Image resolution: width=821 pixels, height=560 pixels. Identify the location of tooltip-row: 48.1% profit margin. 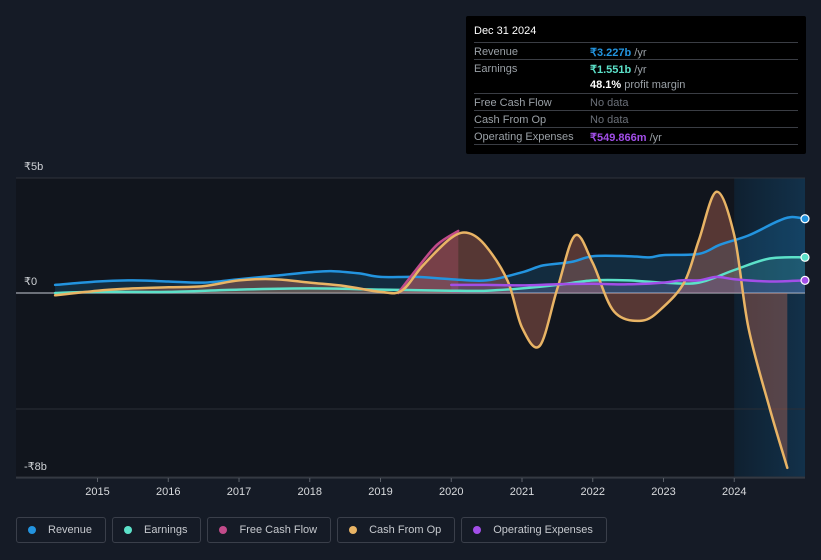
(636, 84).